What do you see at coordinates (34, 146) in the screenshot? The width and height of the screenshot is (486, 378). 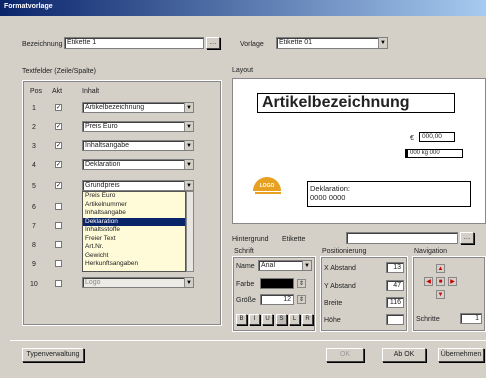 I see `row-pos: 3` at bounding box center [34, 146].